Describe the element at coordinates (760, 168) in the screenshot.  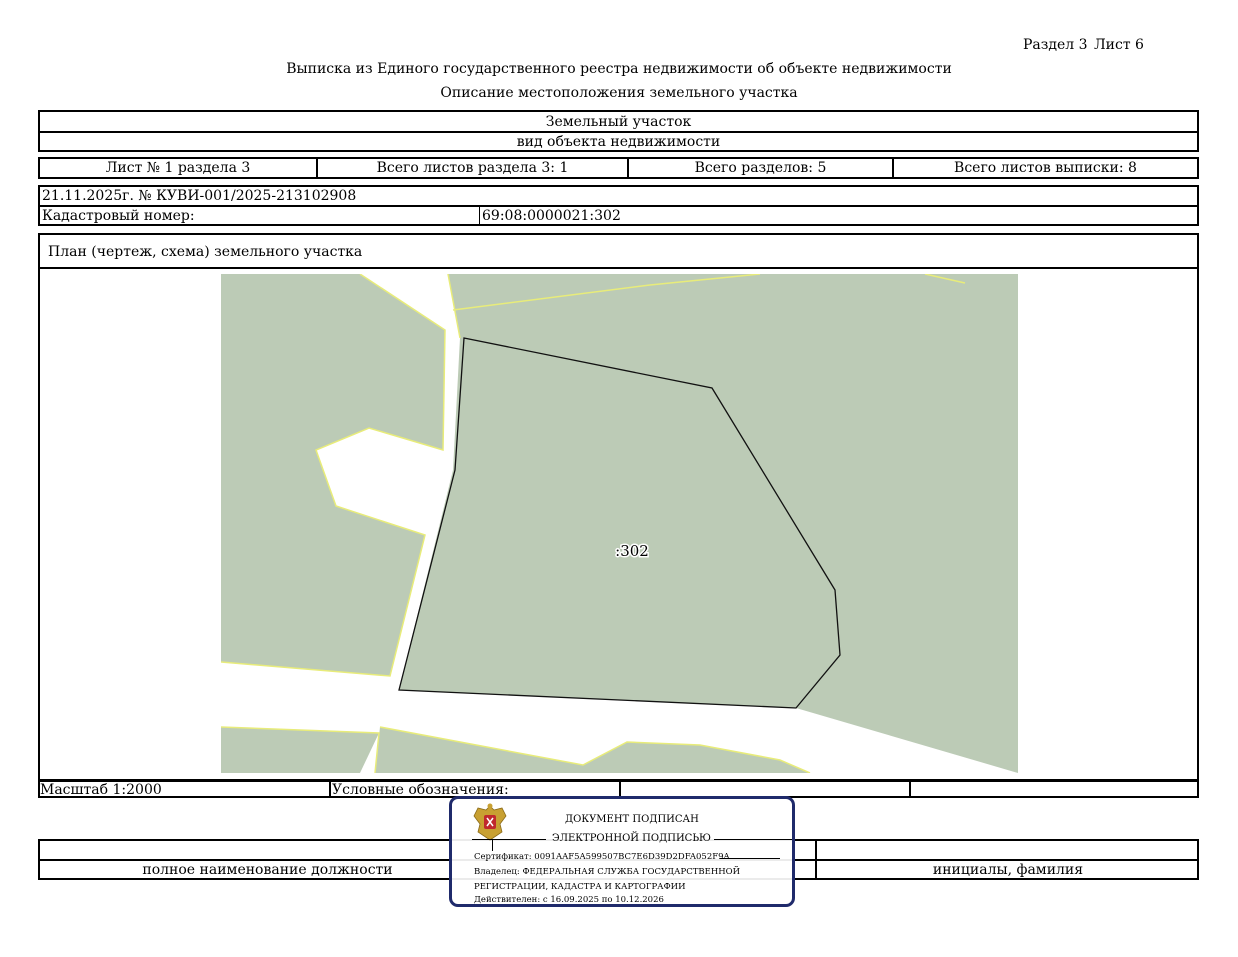
I see `total-sections: Всего разделов: 5` at that location.